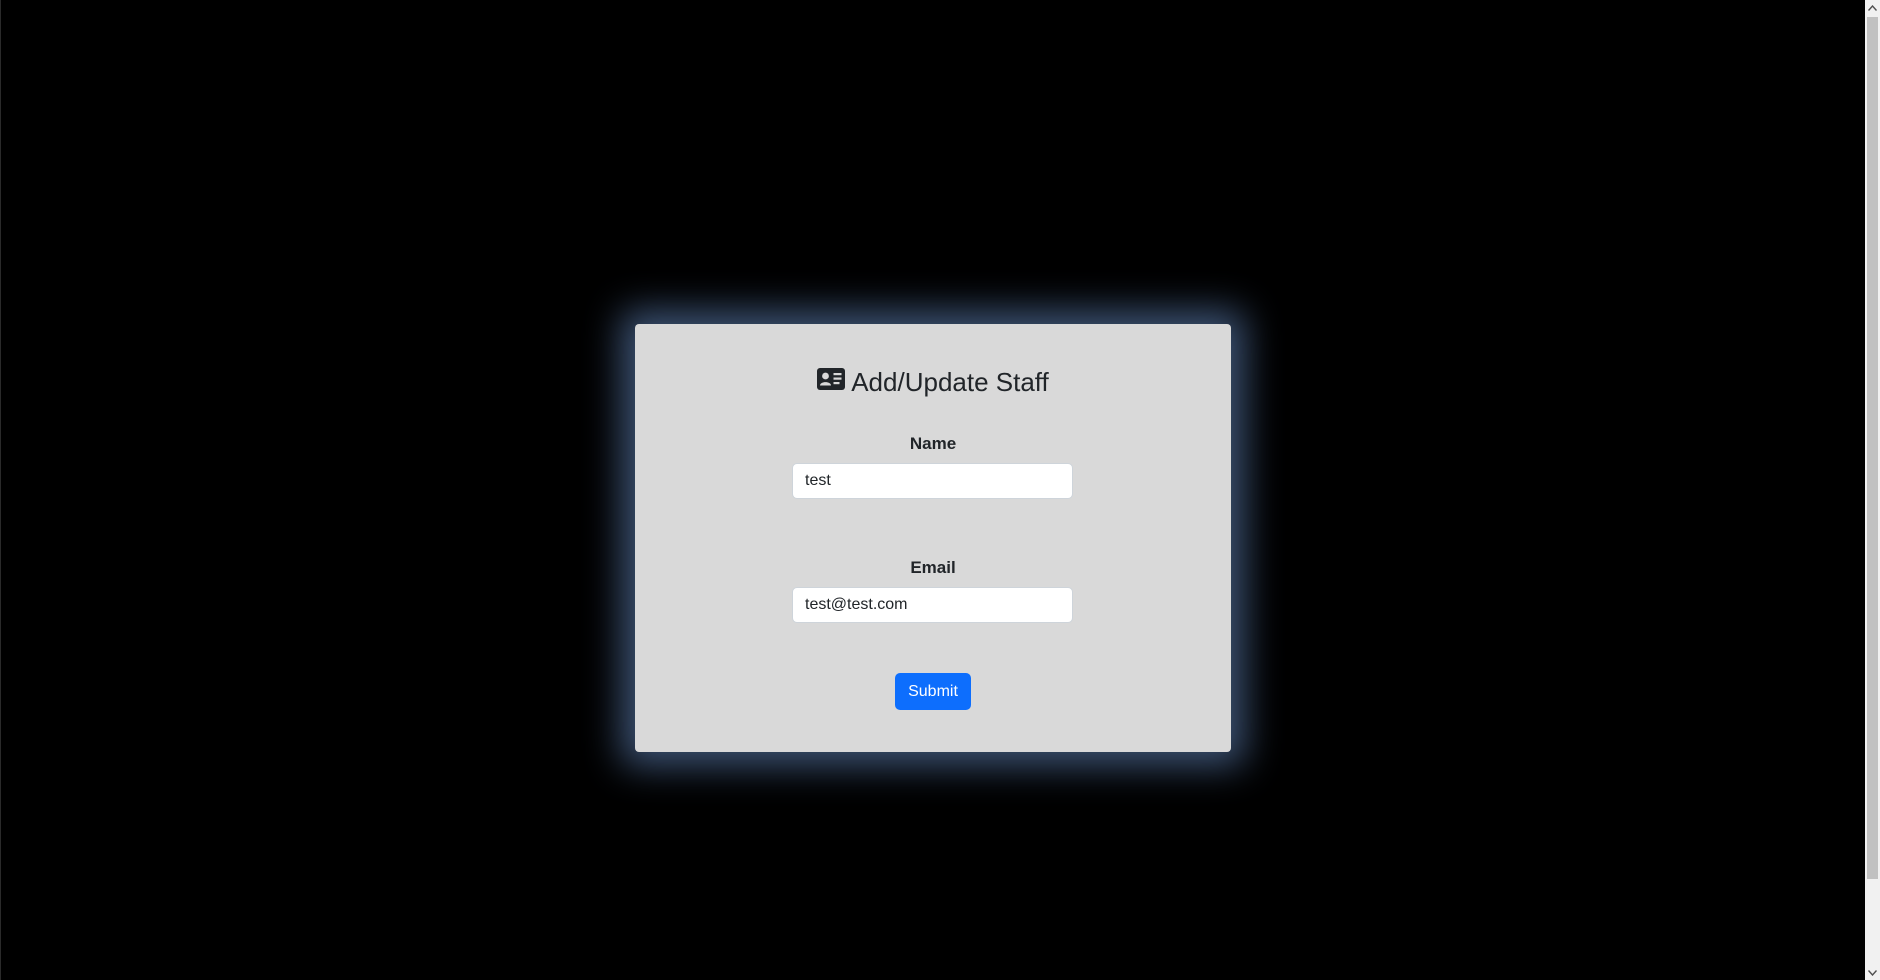 This screenshot has height=980, width=1880. Describe the element at coordinates (933, 567) in the screenshot. I see `email-label: Email` at that location.